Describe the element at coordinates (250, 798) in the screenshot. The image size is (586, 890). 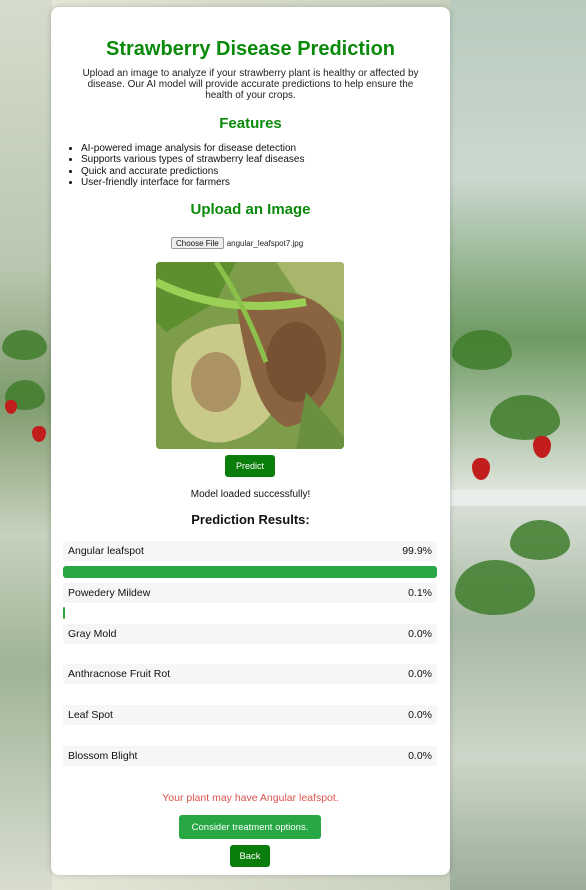
I see `diagnosis-message: Your plant may have Angular leafspot.` at that location.